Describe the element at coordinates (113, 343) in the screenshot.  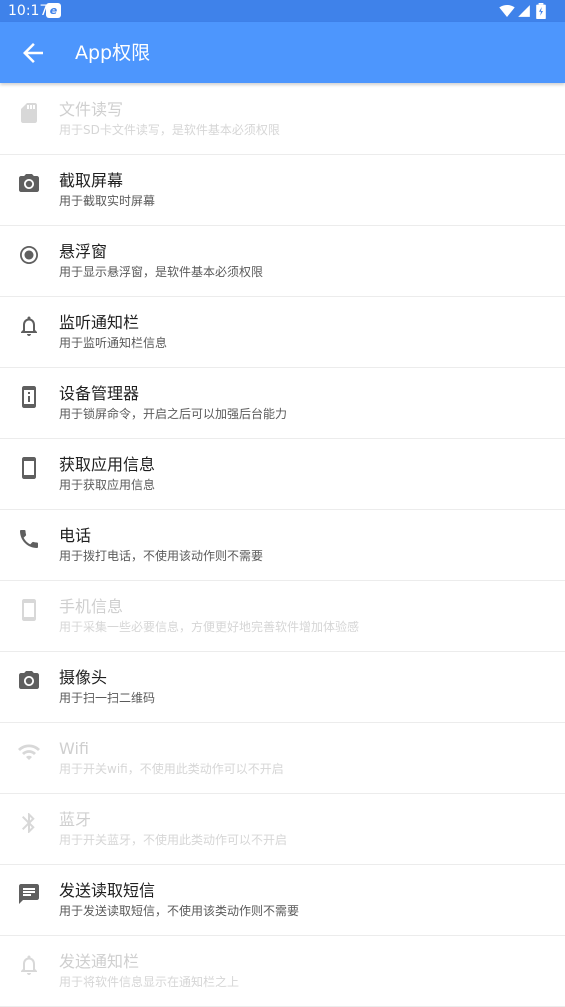
I see `permission-description: 用于监听通知栏信息` at that location.